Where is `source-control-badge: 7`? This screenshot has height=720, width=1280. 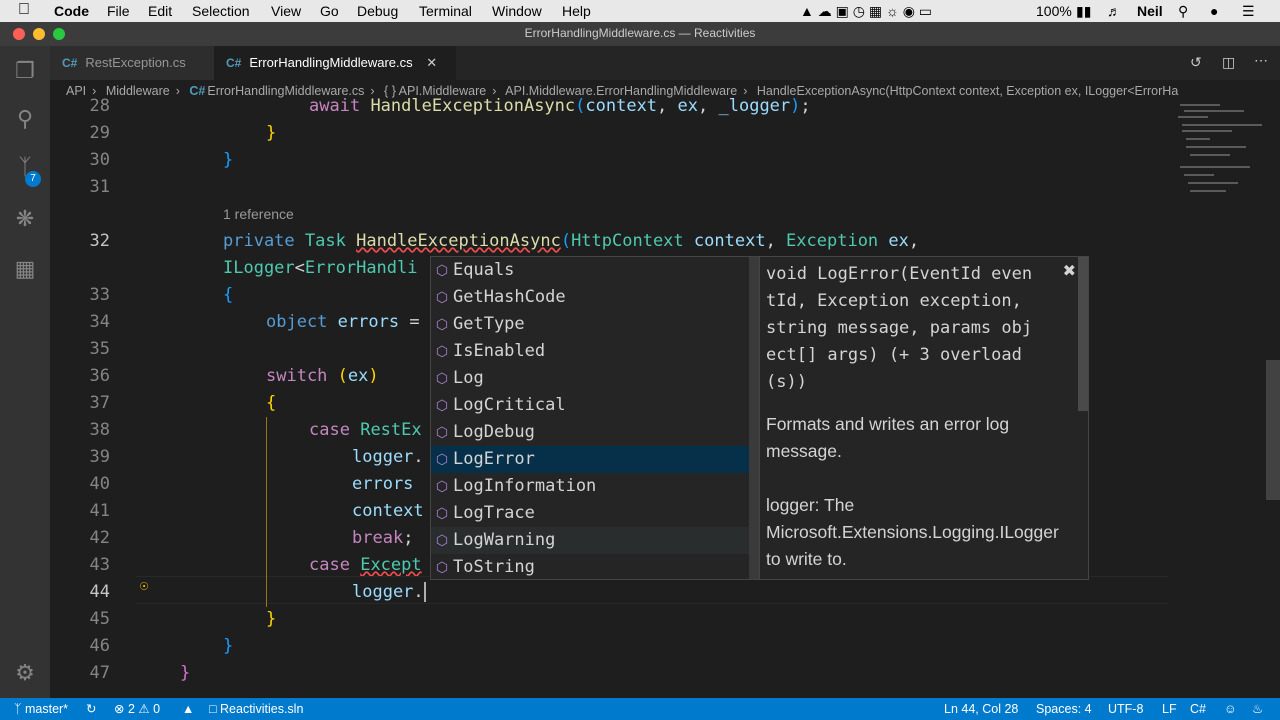
source-control-badge: 7 is located at coordinates (33, 179).